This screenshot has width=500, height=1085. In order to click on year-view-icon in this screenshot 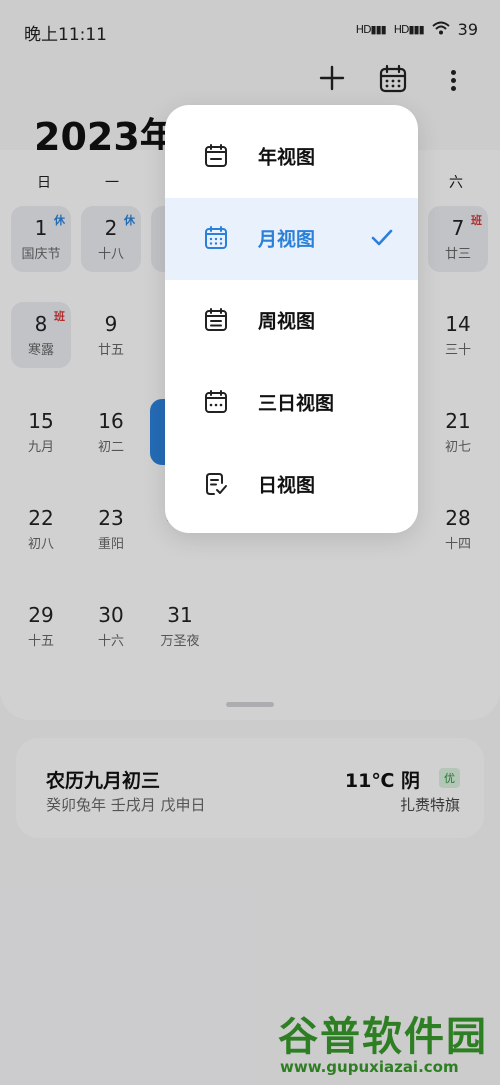, I will do `click(216, 155)`.